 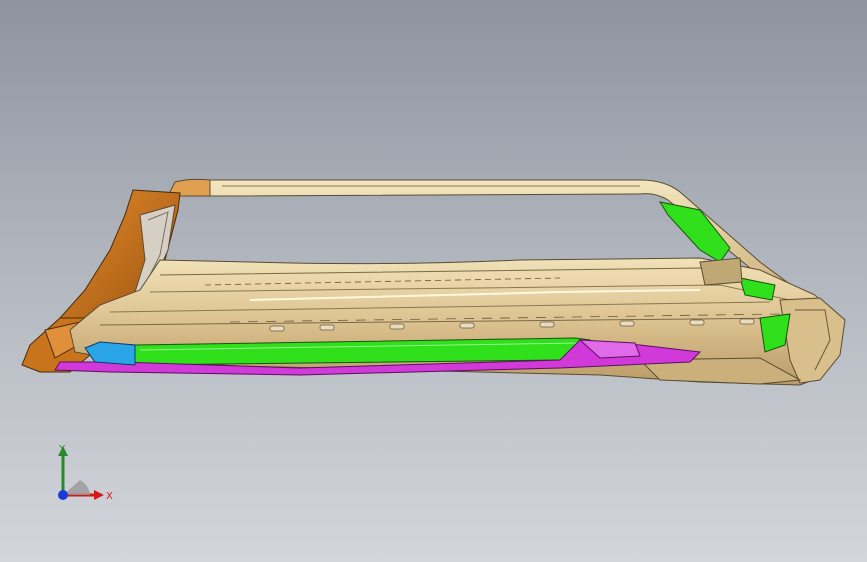 I want to click on reference-triad: Y X, so click(x=85, y=473).